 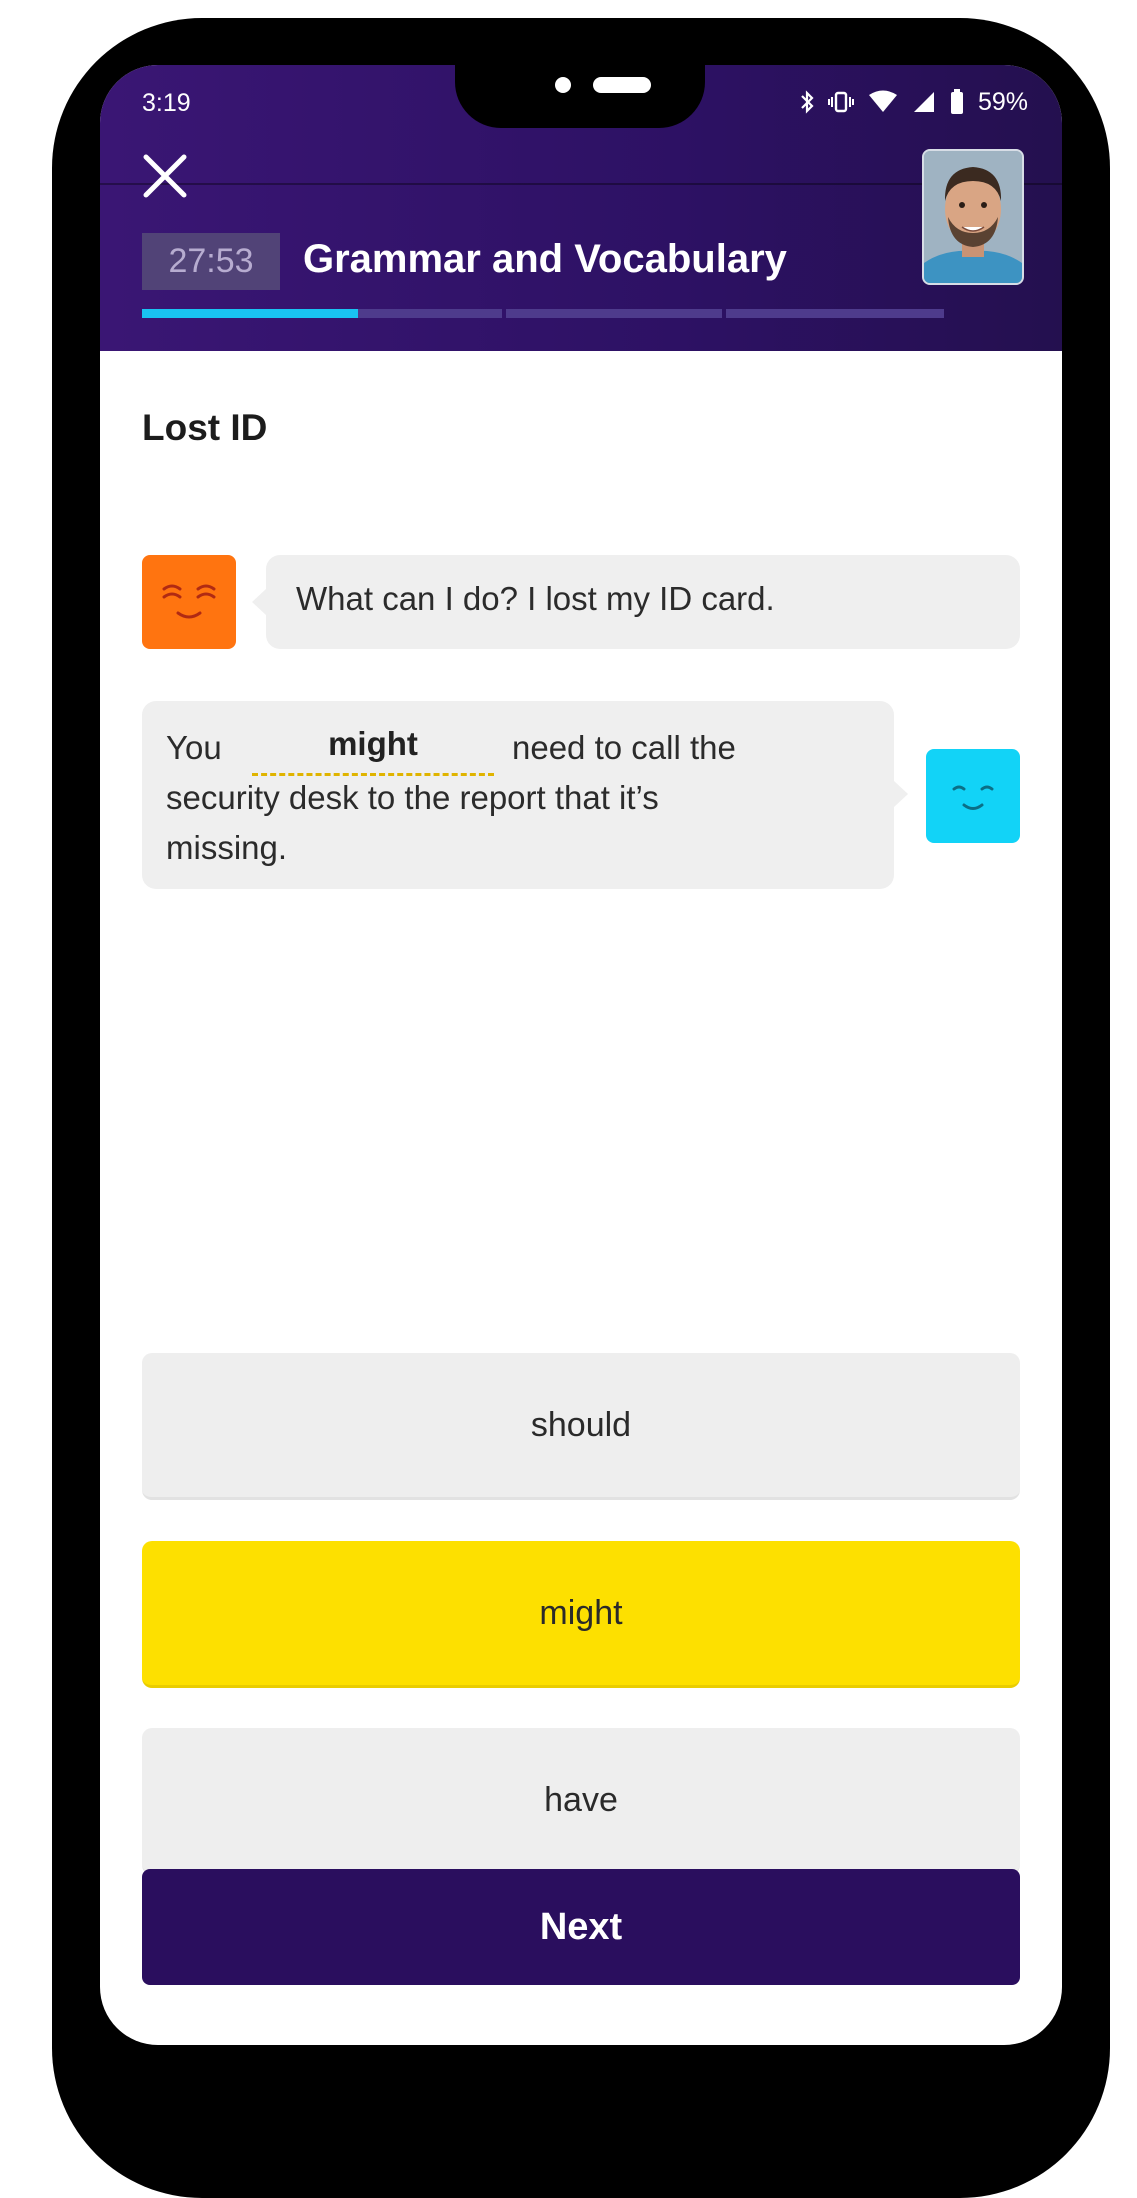 I want to click on progress-bar, so click(x=543, y=313).